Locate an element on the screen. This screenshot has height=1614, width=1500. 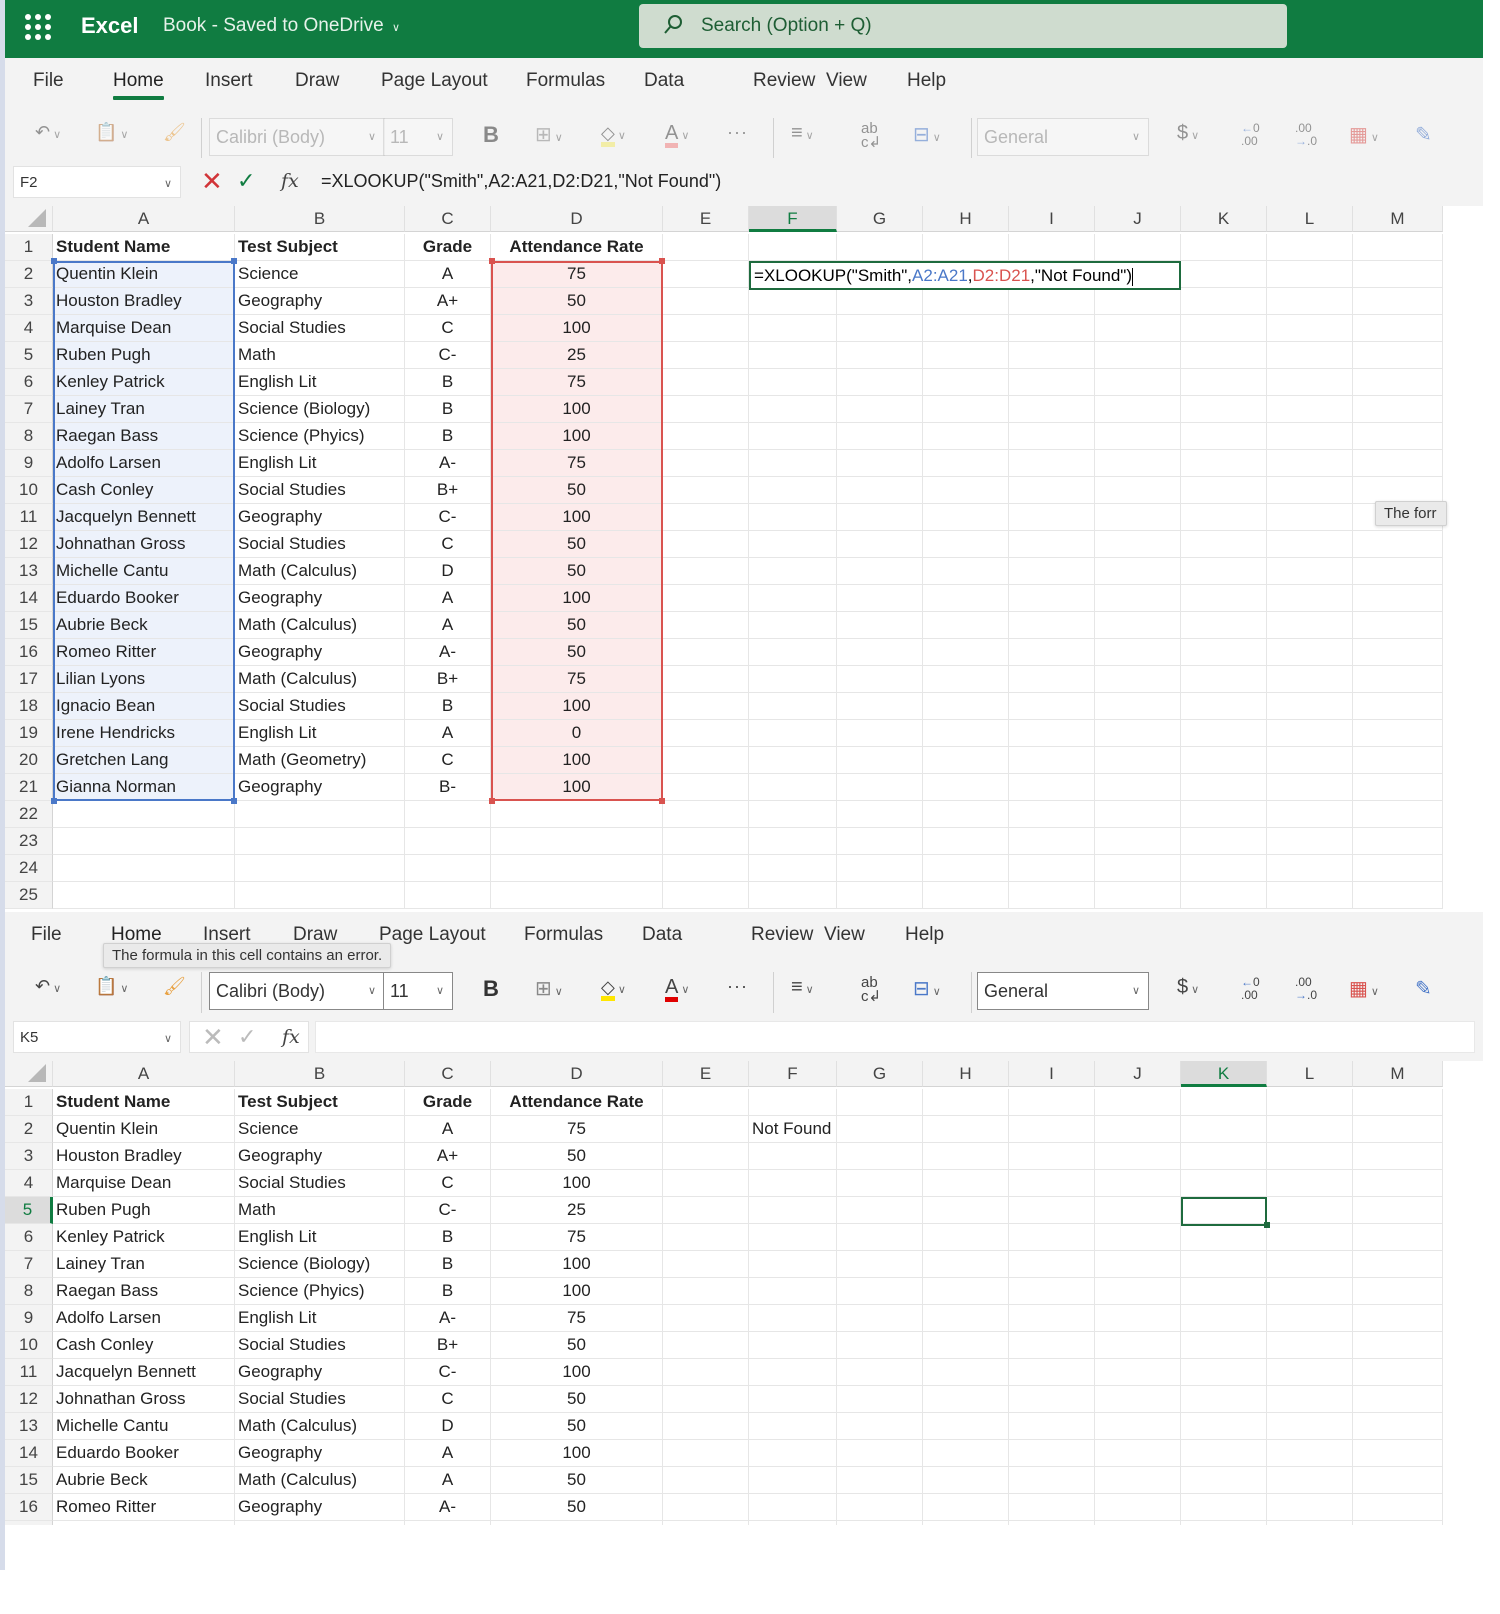
cell-I1 is located at coordinates (1052, 247).